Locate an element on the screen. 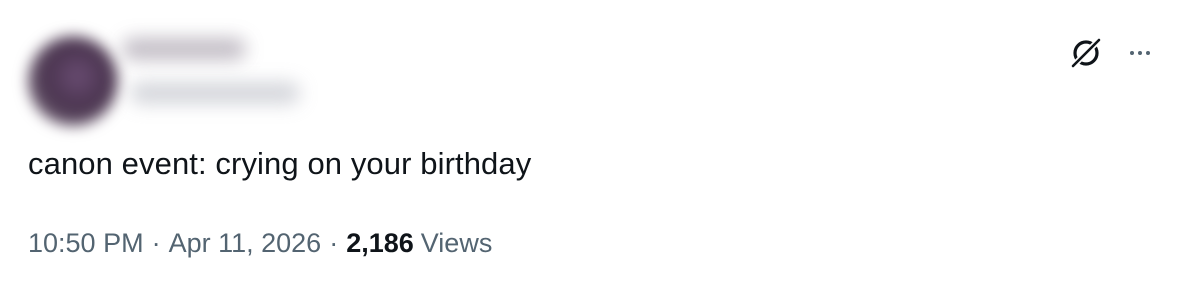 The image size is (1182, 286). avatar is located at coordinates (73, 81).